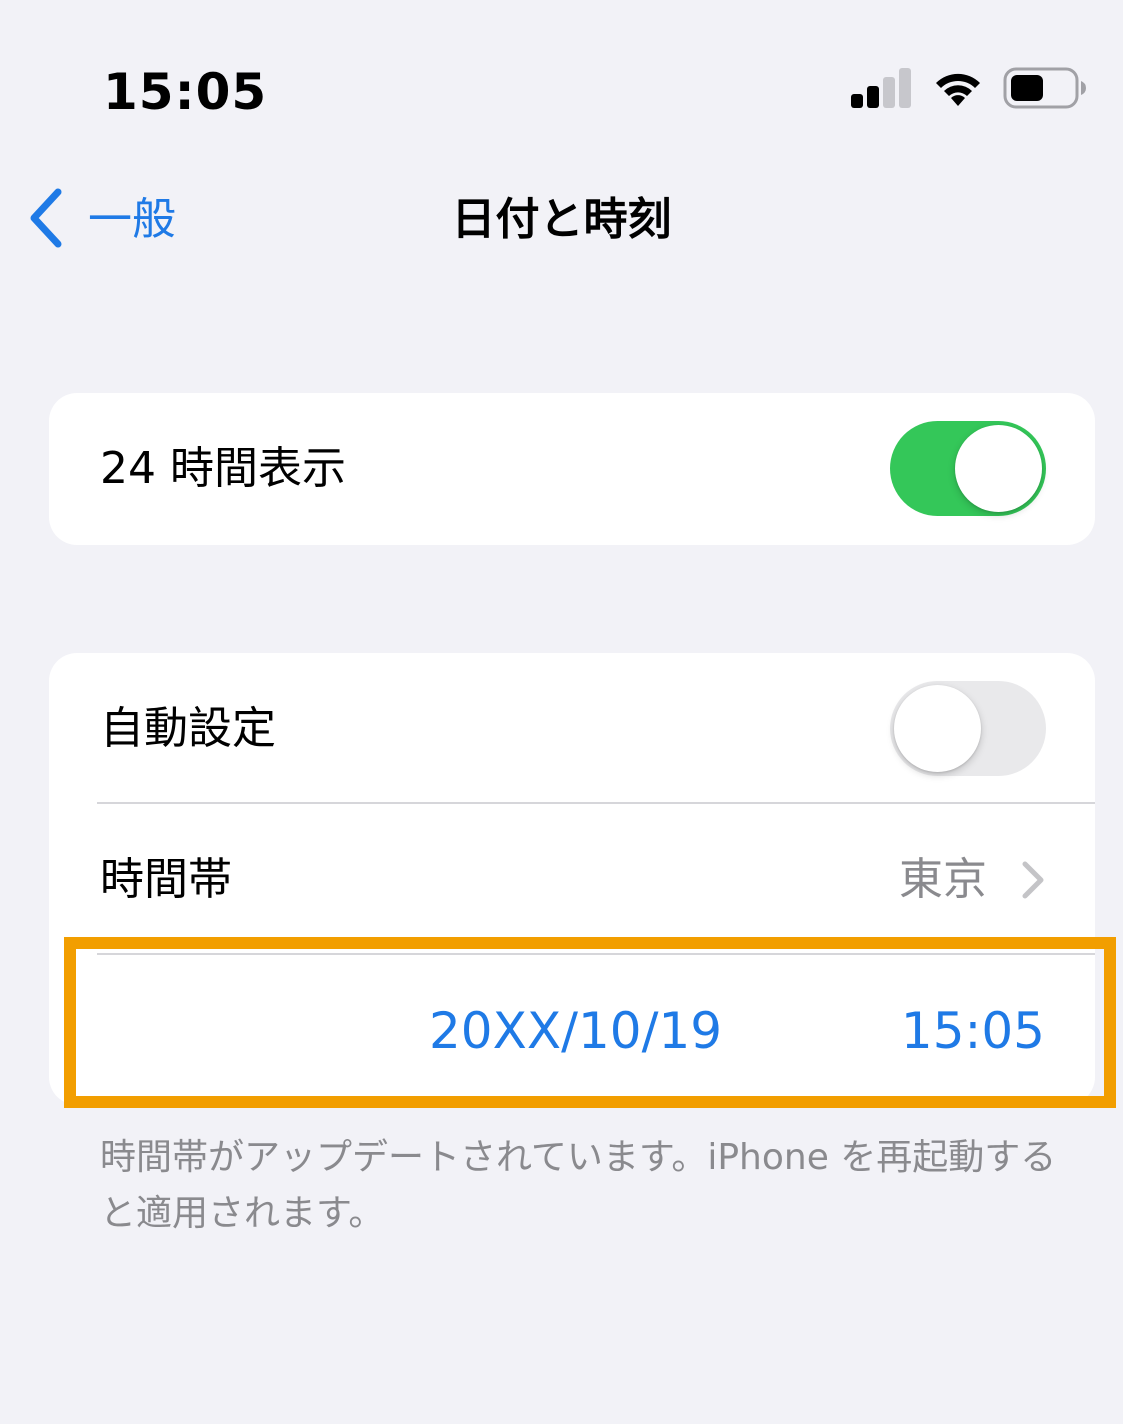 The image size is (1123, 1424). Describe the element at coordinates (185, 92) in the screenshot. I see `status-time: 15:05` at that location.